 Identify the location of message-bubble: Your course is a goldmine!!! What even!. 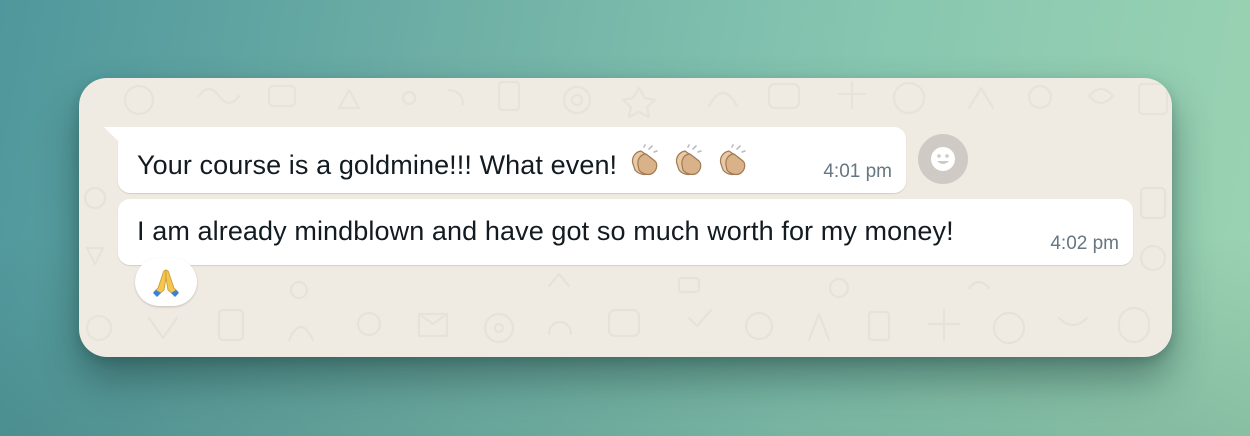
(505, 160).